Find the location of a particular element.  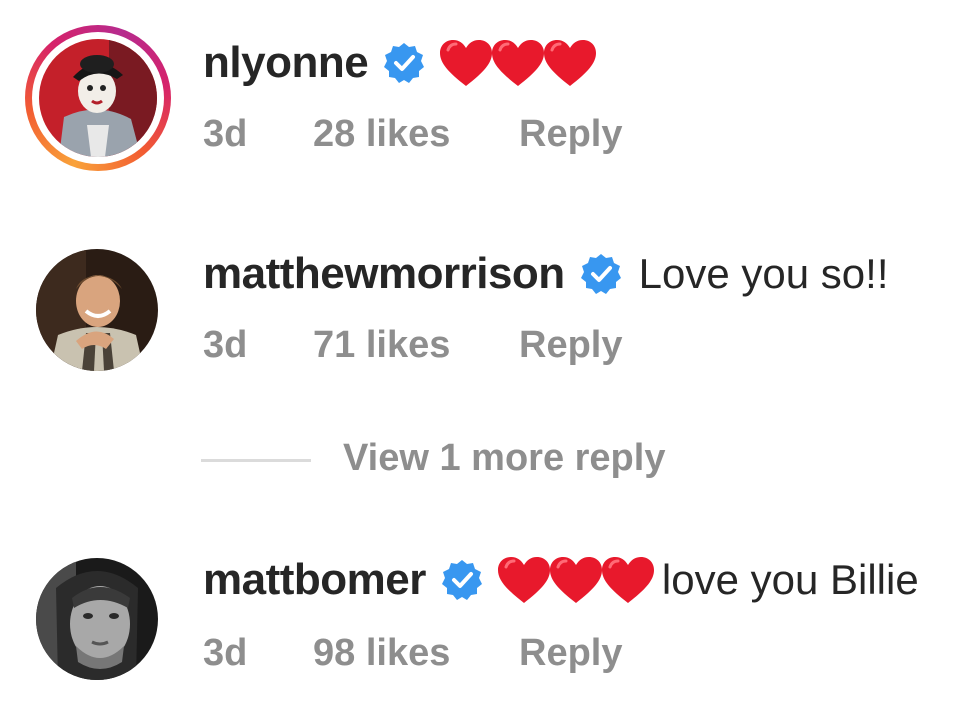

view-more-replies: View 1 more reply is located at coordinates (481, 461).